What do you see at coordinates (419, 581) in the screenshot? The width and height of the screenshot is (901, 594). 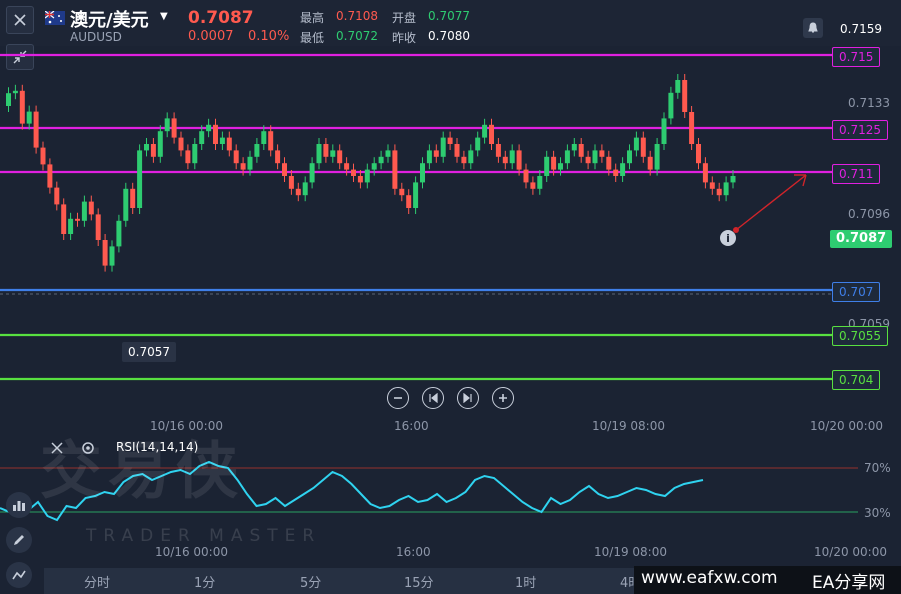 I see `tab-15min: 15分` at bounding box center [419, 581].